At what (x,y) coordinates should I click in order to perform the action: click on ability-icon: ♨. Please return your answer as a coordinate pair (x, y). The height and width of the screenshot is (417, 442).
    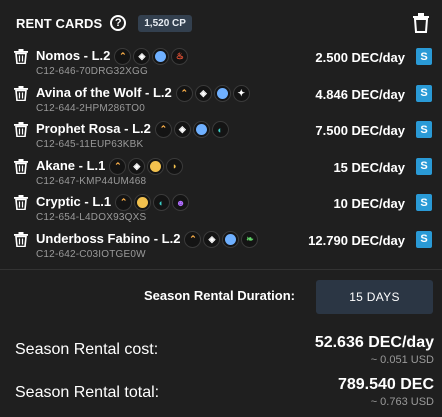
    Looking at the image, I should click on (180, 57).